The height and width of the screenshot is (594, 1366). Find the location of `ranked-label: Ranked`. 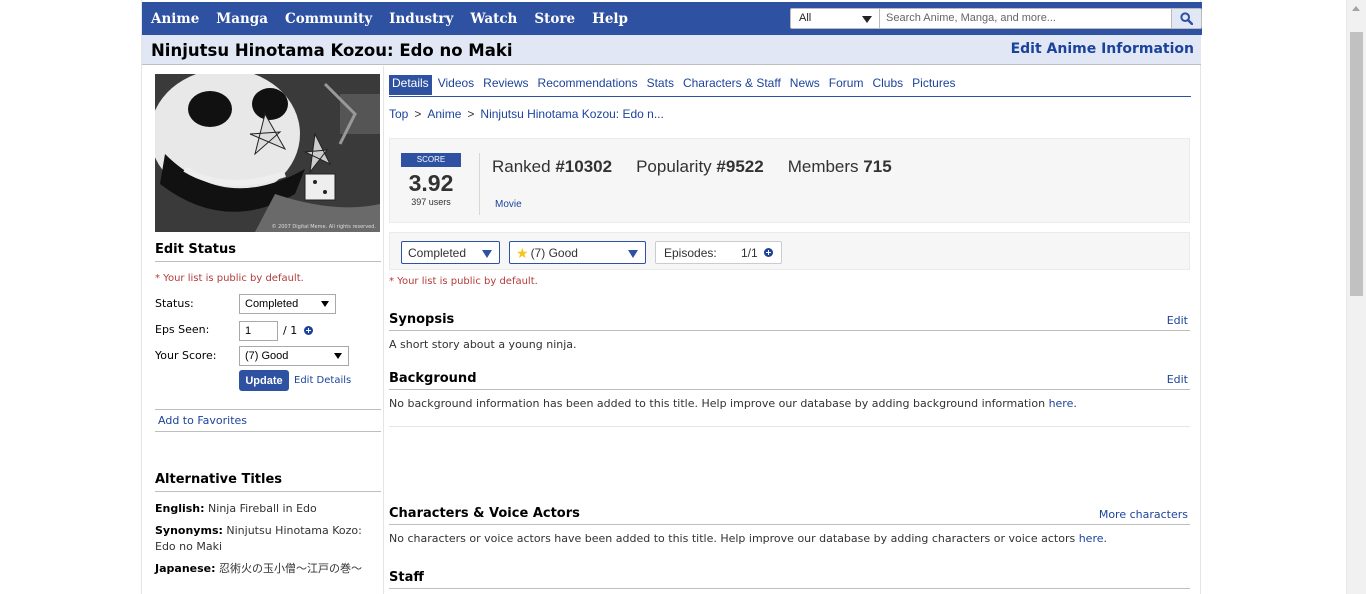

ranked-label: Ranked is located at coordinates (521, 166).